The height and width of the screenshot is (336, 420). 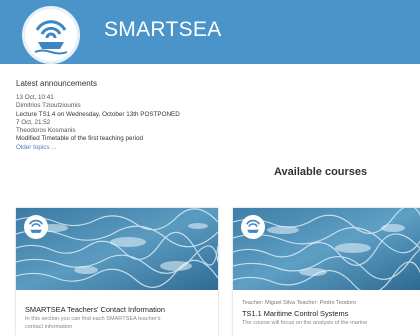 What do you see at coordinates (166, 131) in the screenshot?
I see `announcement-author: Theodoros Kosmanis` at bounding box center [166, 131].